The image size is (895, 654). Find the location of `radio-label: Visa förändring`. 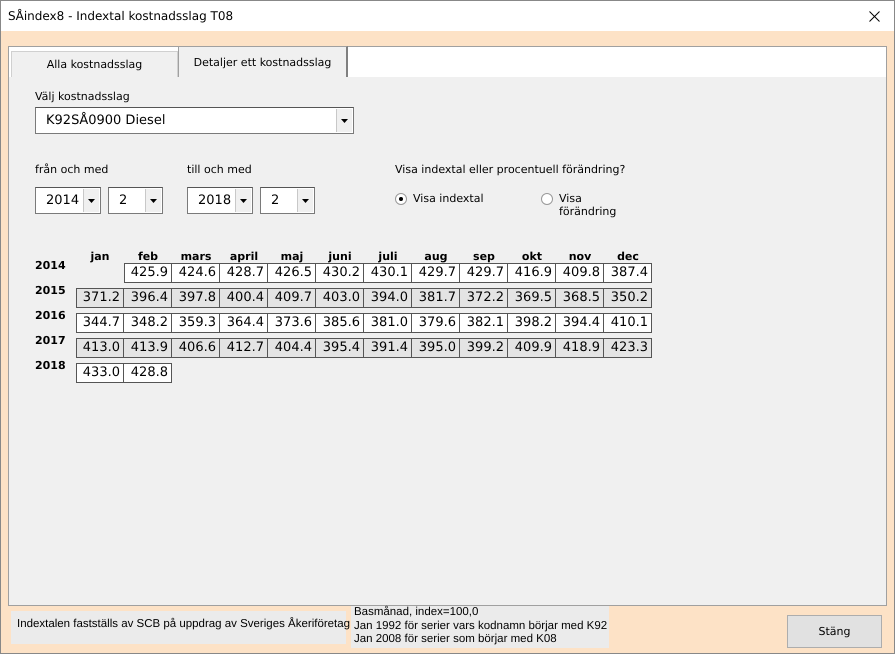

radio-label: Visa förändring is located at coordinates (589, 205).